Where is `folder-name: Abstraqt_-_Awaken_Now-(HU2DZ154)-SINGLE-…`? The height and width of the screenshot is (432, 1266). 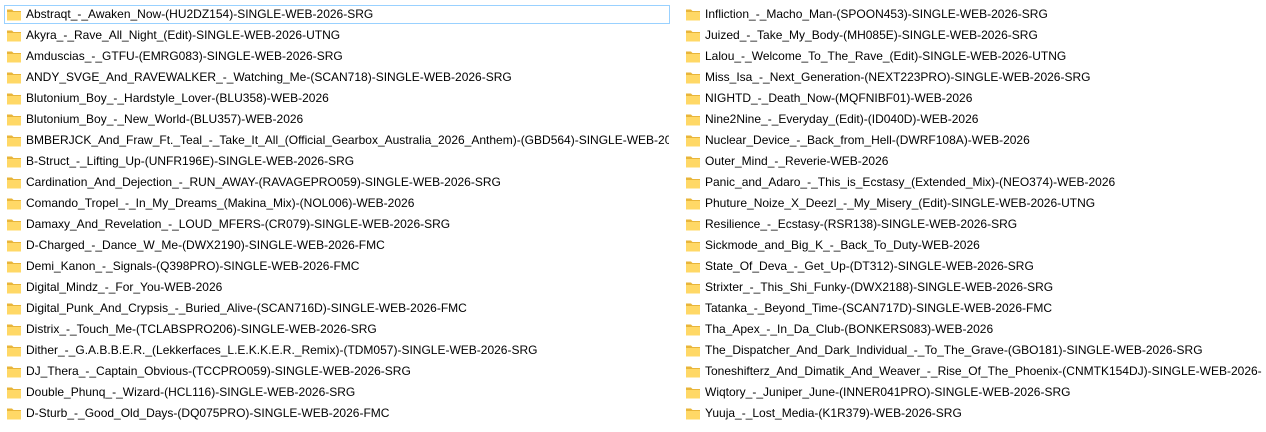 folder-name: Abstraqt_-_Awaken_Now-(HU2DZ154)-SINGLE-… is located at coordinates (200, 14).